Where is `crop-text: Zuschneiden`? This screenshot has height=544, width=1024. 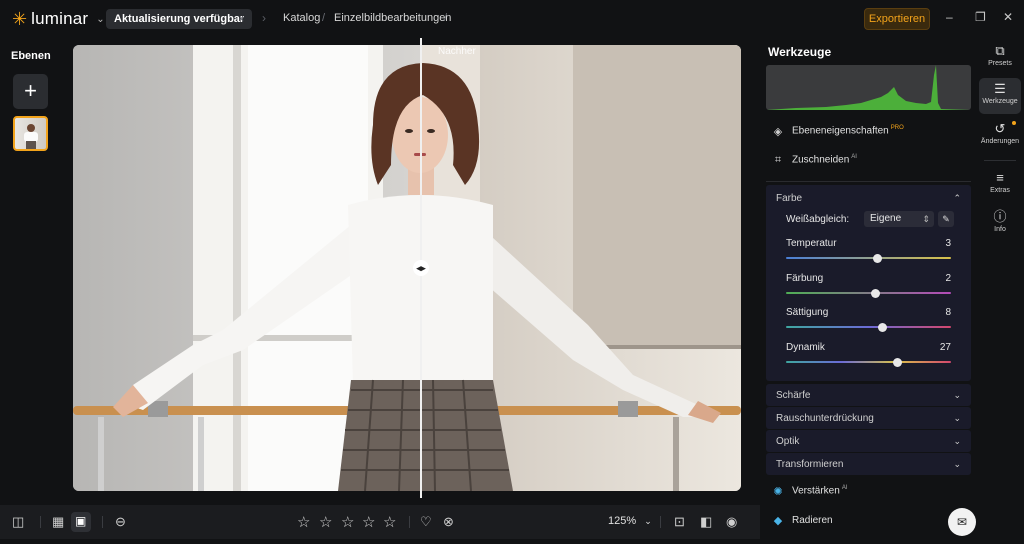
crop-text: Zuschneiden is located at coordinates (821, 160).